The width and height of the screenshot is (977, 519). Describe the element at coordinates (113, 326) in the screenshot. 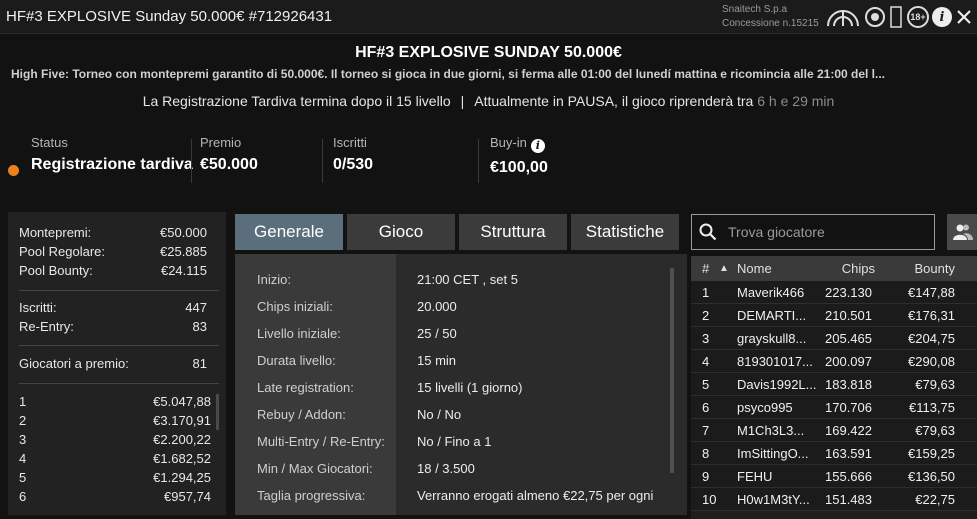

I see `entries-row: Re-Entry: 83` at that location.